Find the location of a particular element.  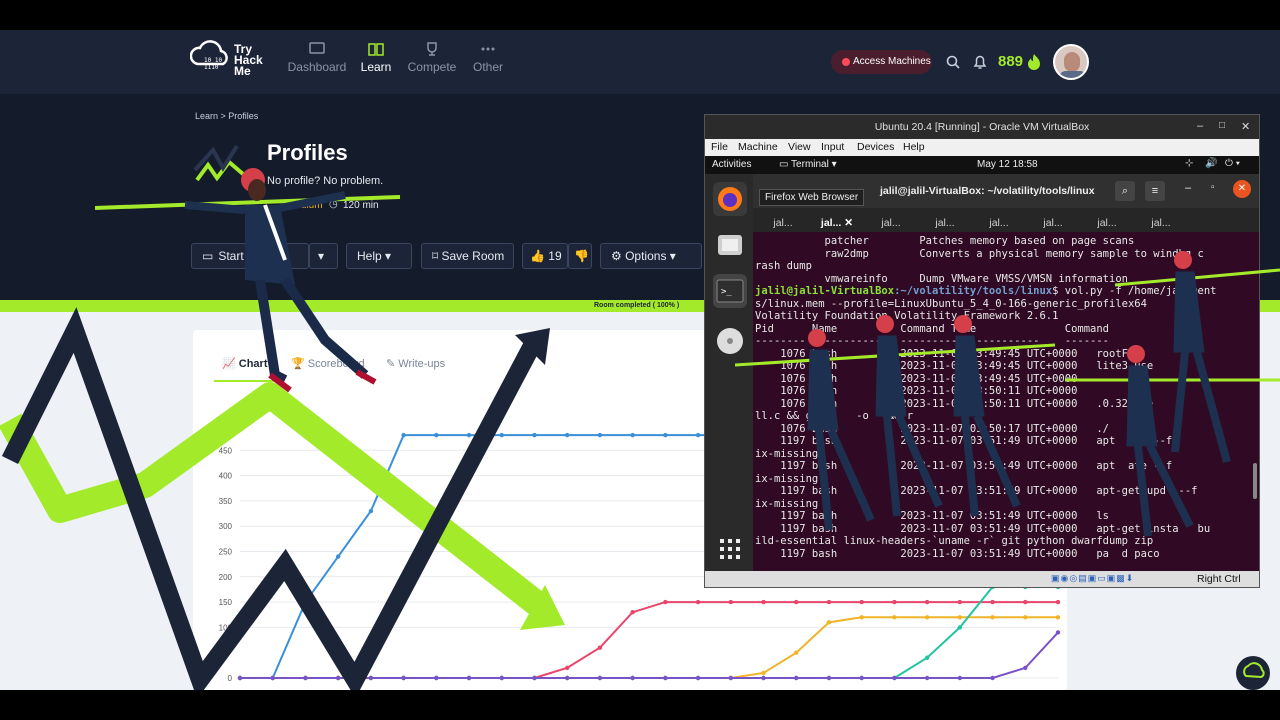

terminal-tab: jal... ✕ is located at coordinates (837, 223).